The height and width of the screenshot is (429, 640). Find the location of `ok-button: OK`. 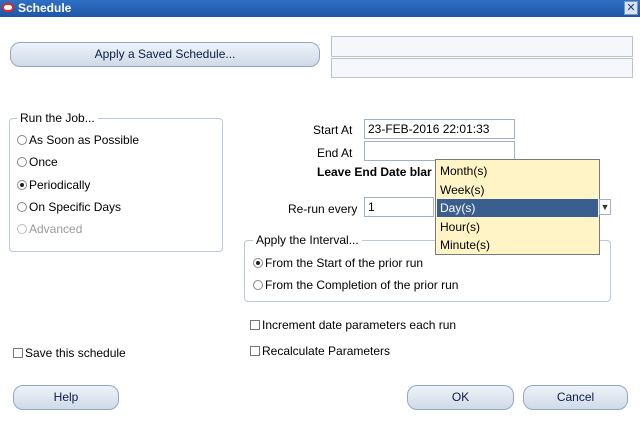

ok-button: OK is located at coordinates (460, 397).